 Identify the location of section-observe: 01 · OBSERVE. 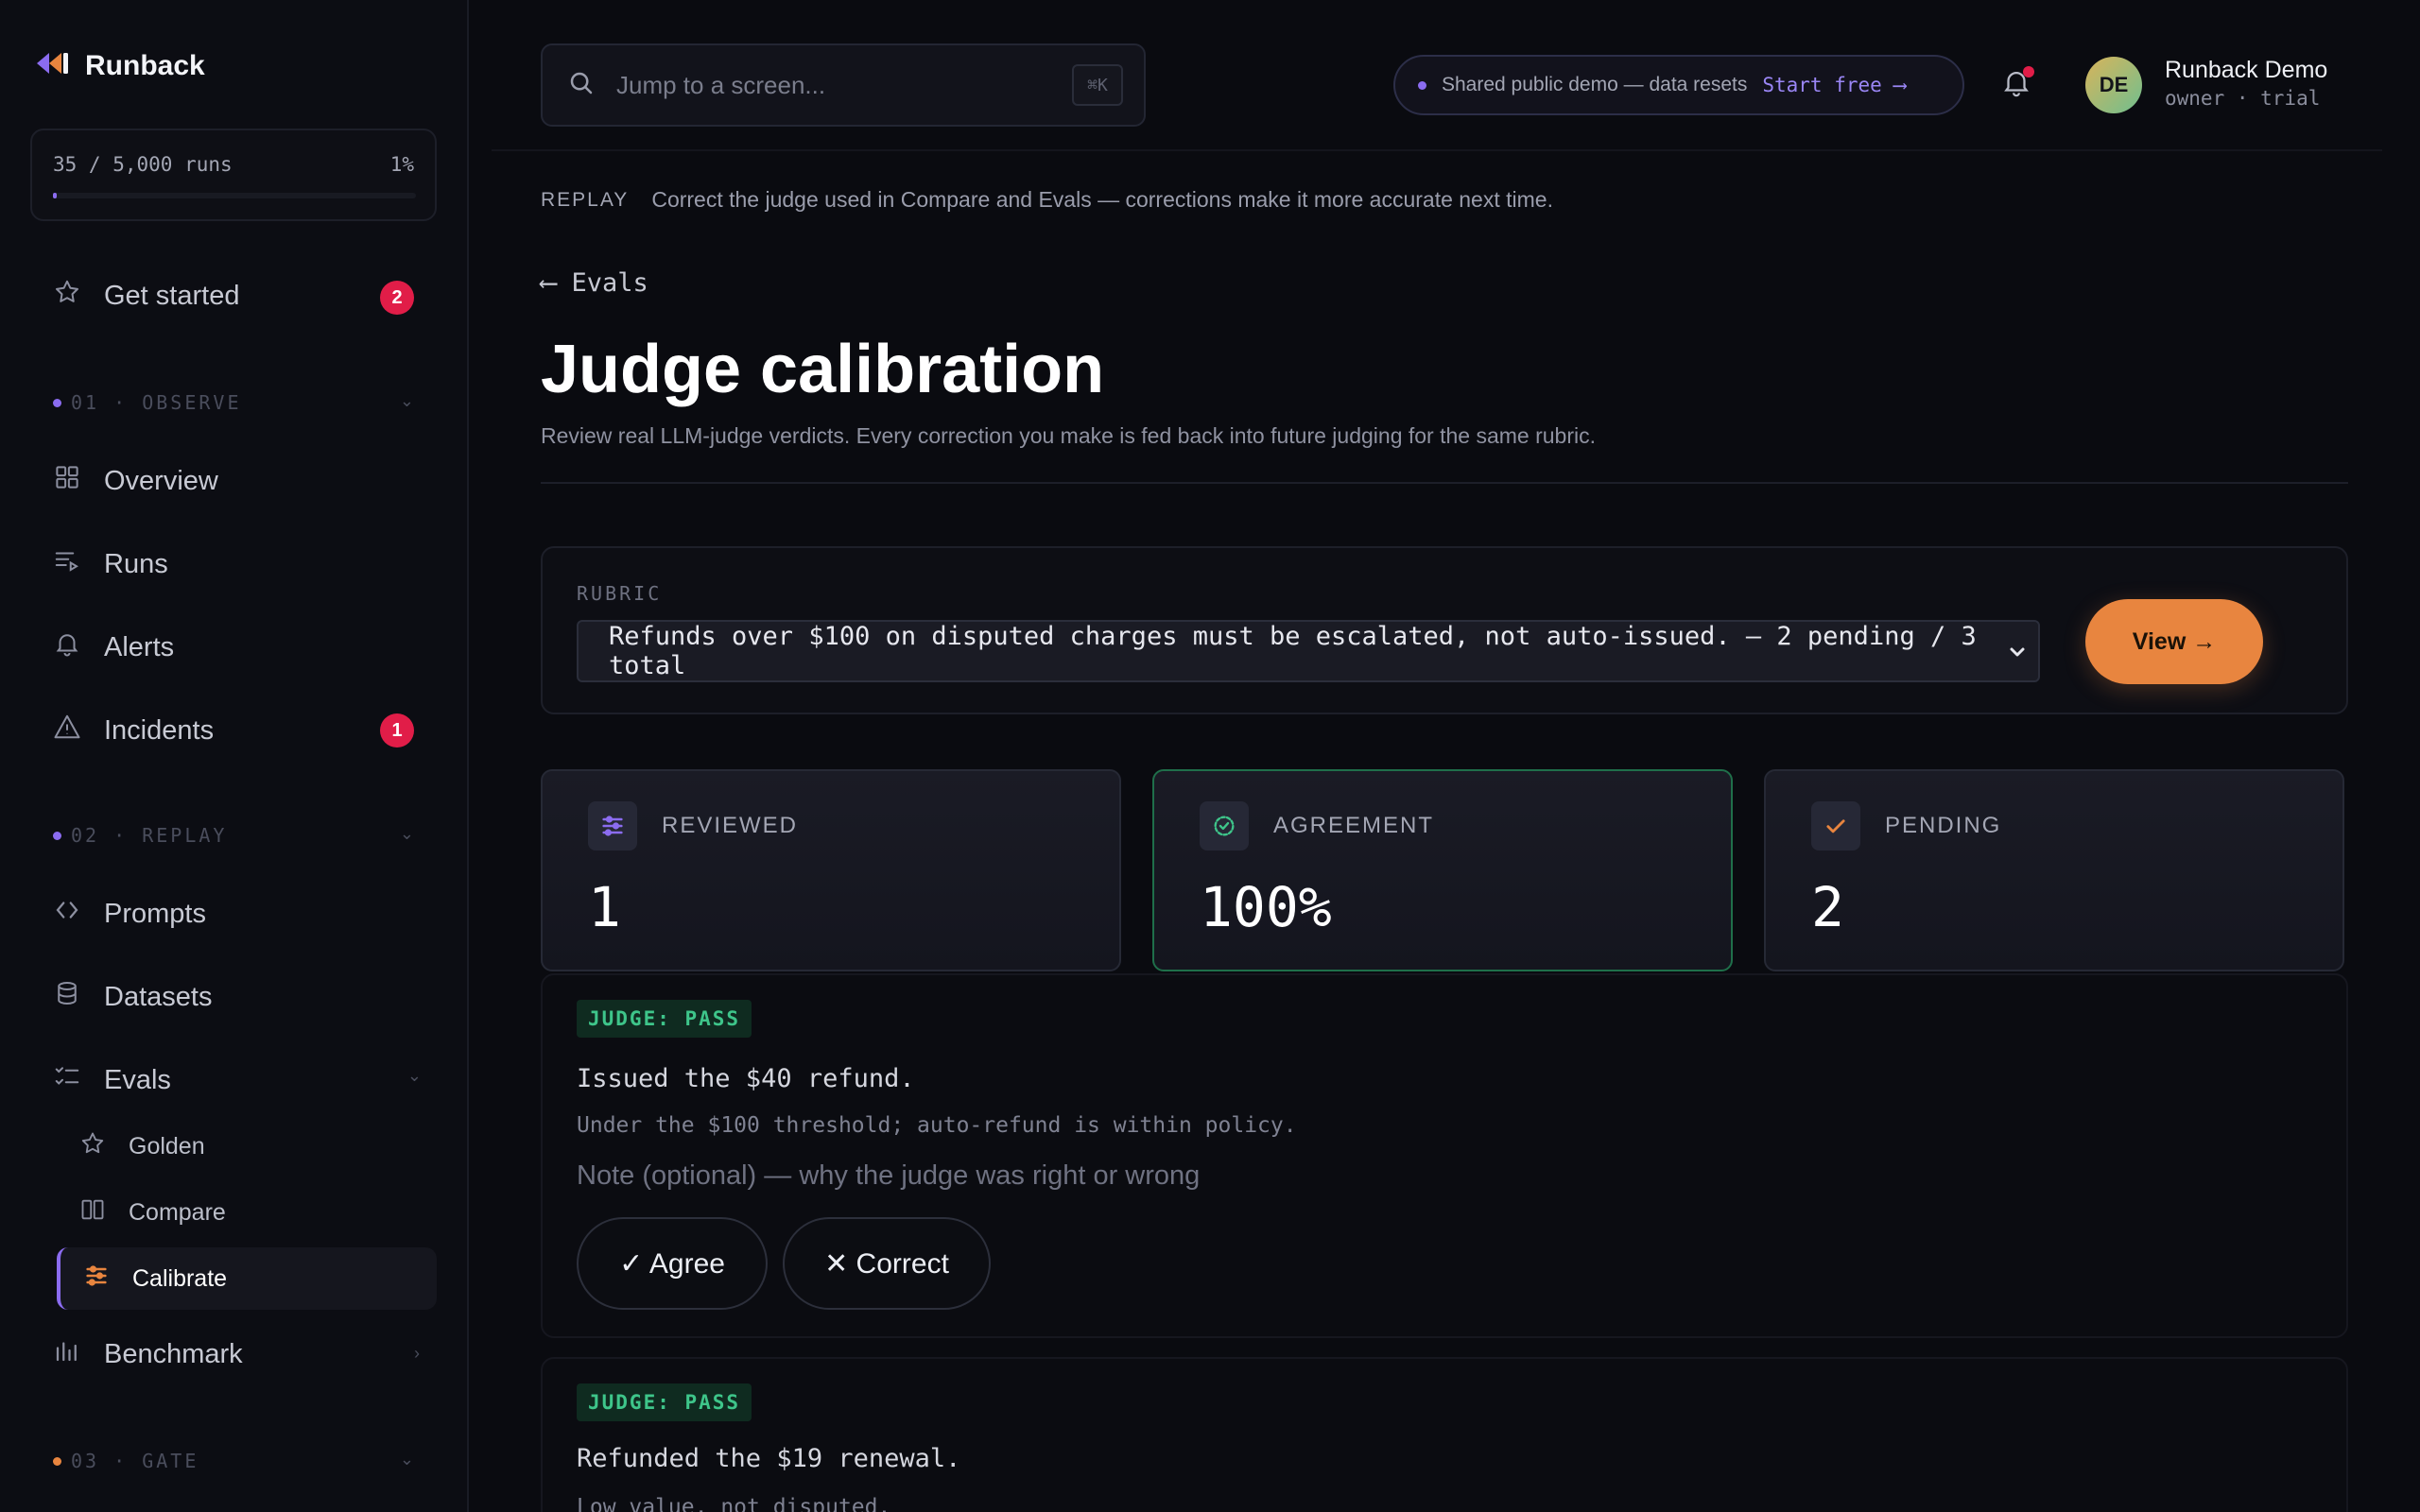
(147, 402).